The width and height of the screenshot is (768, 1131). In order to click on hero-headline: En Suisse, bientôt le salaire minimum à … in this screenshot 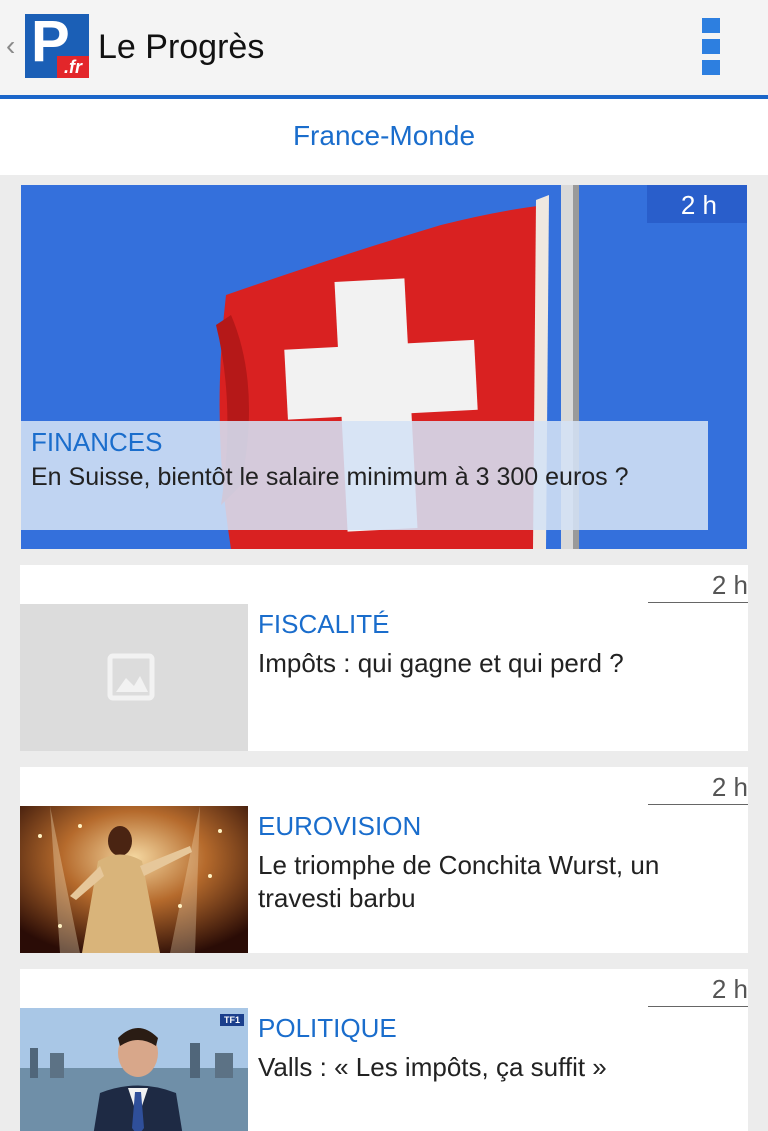, I will do `click(330, 477)`.